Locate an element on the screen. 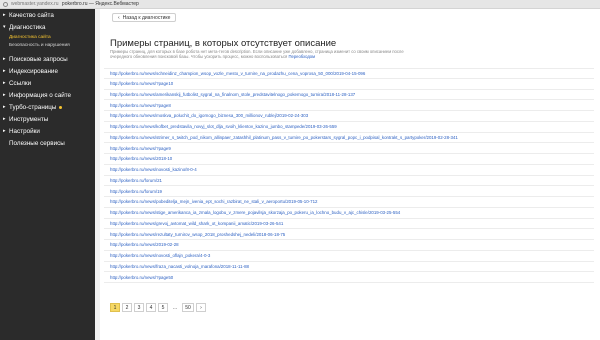 This screenshot has height=340, width=600. sidebar-subitem-site-diagnostics: Диагностика сайта is located at coordinates (47, 37).